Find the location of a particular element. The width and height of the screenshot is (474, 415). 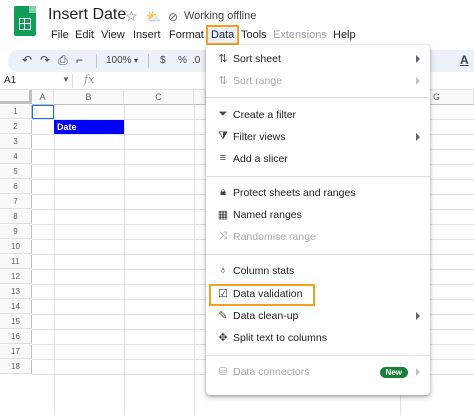

menu-label: Filter views is located at coordinates (259, 137).